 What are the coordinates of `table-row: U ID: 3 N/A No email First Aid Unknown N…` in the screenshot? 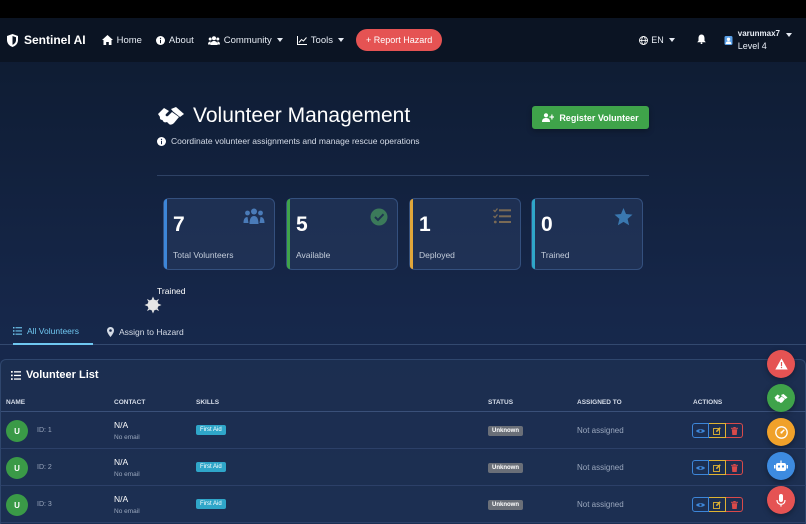 It's located at (403, 504).